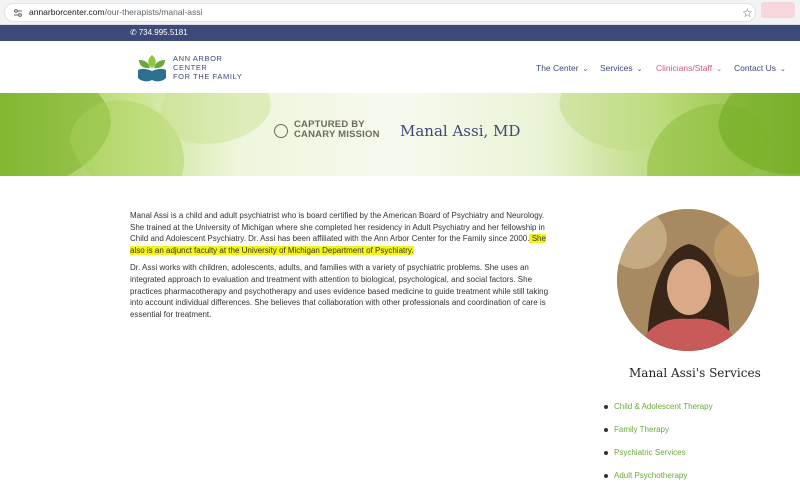  I want to click on nav-the-center: The Center ⌄, so click(562, 68).